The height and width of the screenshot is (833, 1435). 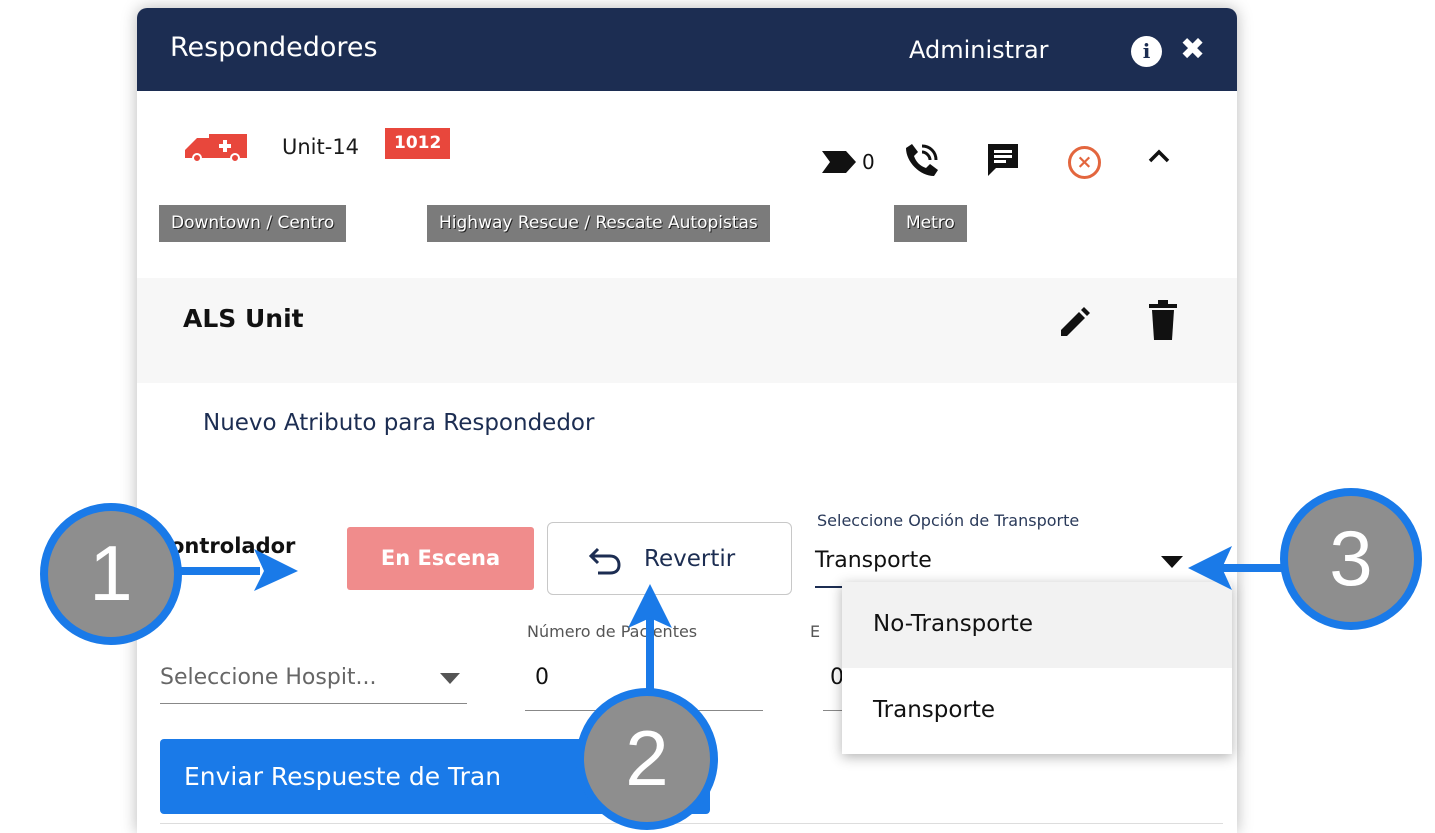 I want to click on callout-2: 2, so click(x=647, y=759).